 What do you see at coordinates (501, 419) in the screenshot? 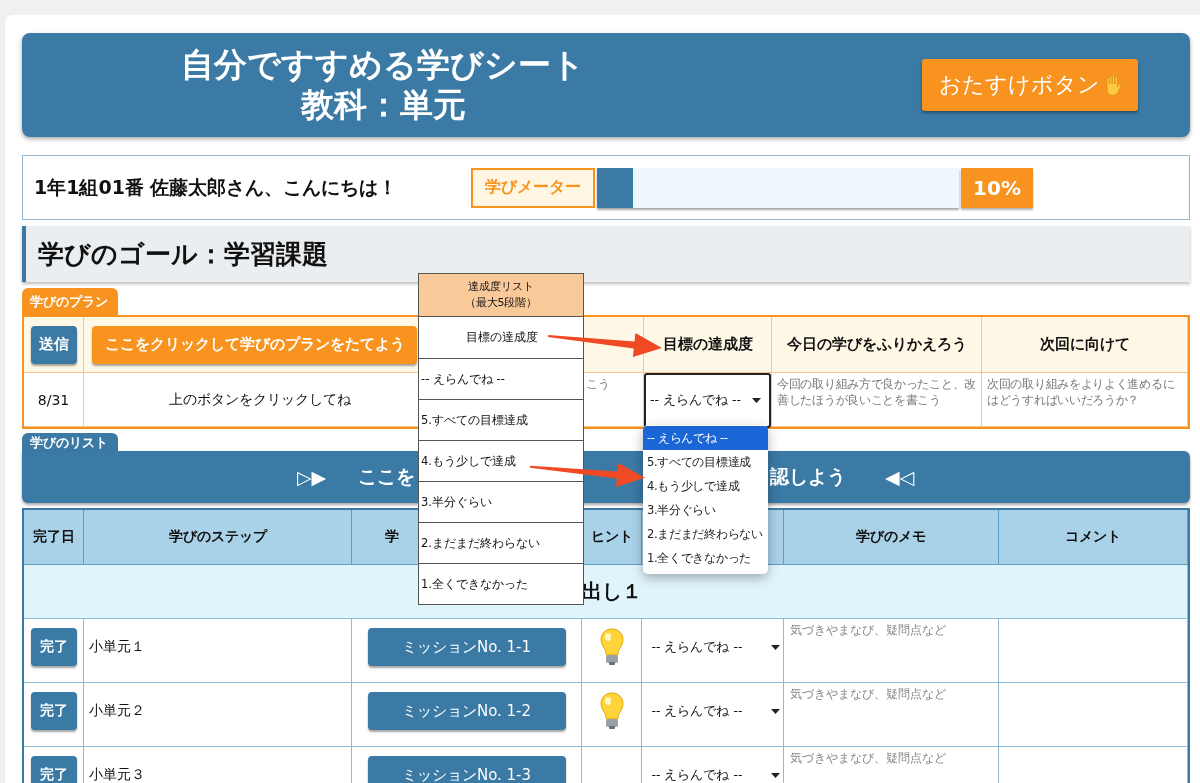
I see `legend-item: 5.すべての目標達成` at bounding box center [501, 419].